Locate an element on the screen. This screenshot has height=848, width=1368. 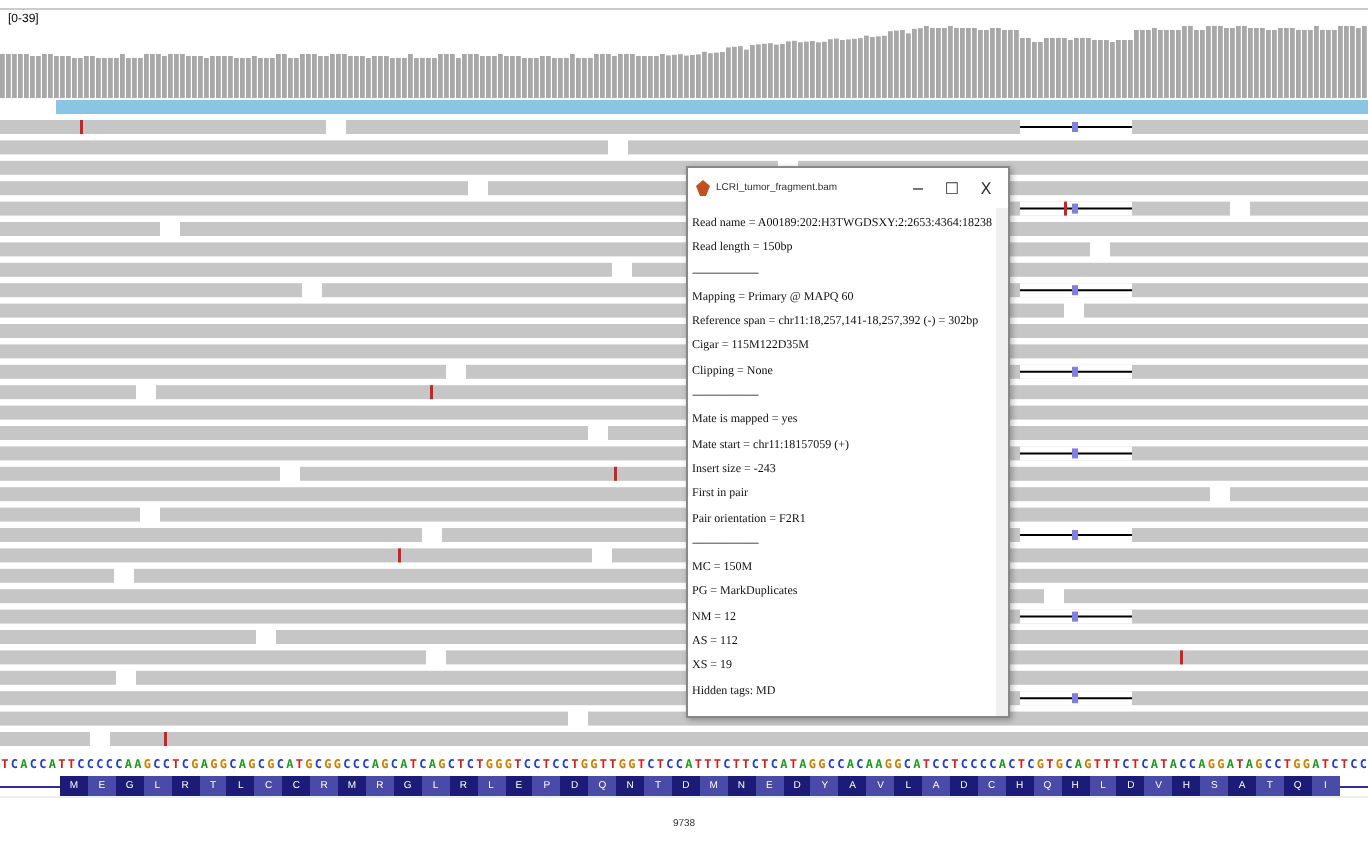
minimize-button: − is located at coordinates (918, 188).